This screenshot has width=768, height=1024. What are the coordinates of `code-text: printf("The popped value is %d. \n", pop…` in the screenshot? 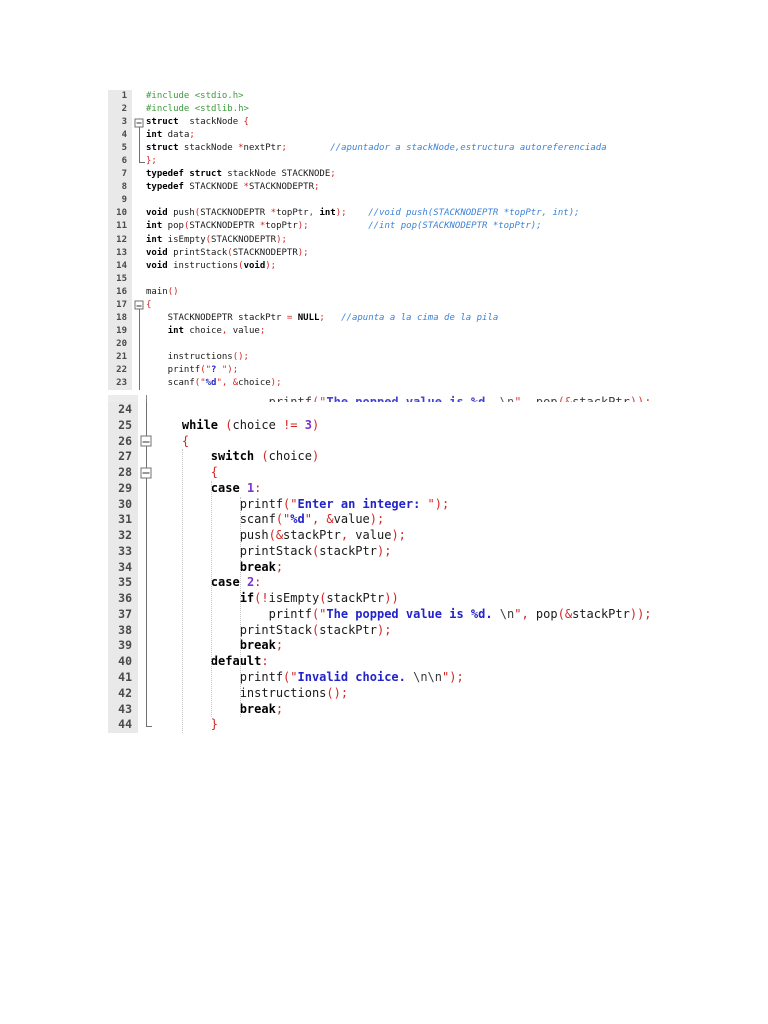 It's located at (402, 613).